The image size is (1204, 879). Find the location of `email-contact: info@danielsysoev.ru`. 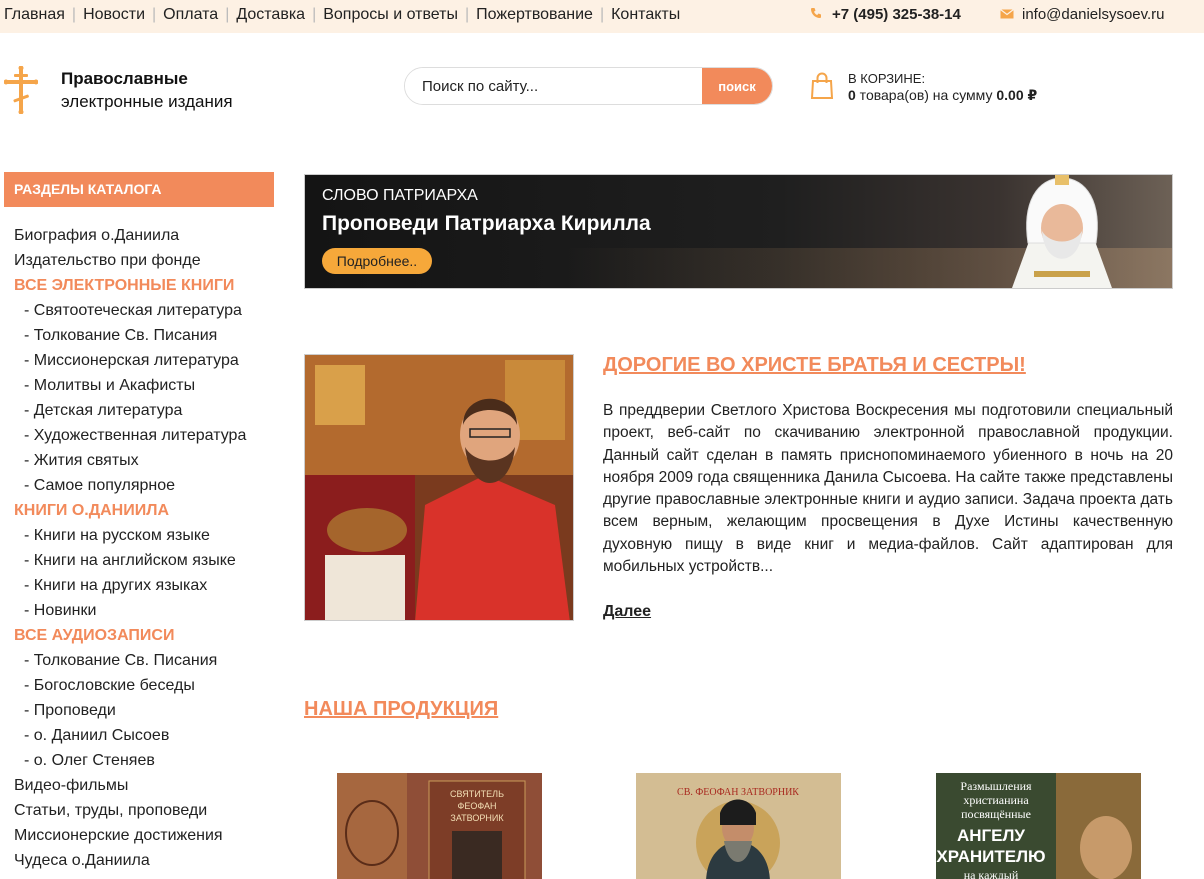

email-contact: info@danielsysoev.ru is located at coordinates (1082, 14).